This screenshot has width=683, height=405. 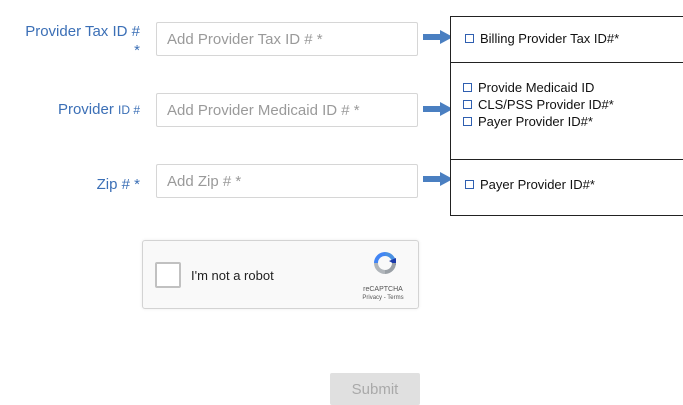 I want to click on annotation-item: CLS/PSS Provider ID#*, so click(x=573, y=104).